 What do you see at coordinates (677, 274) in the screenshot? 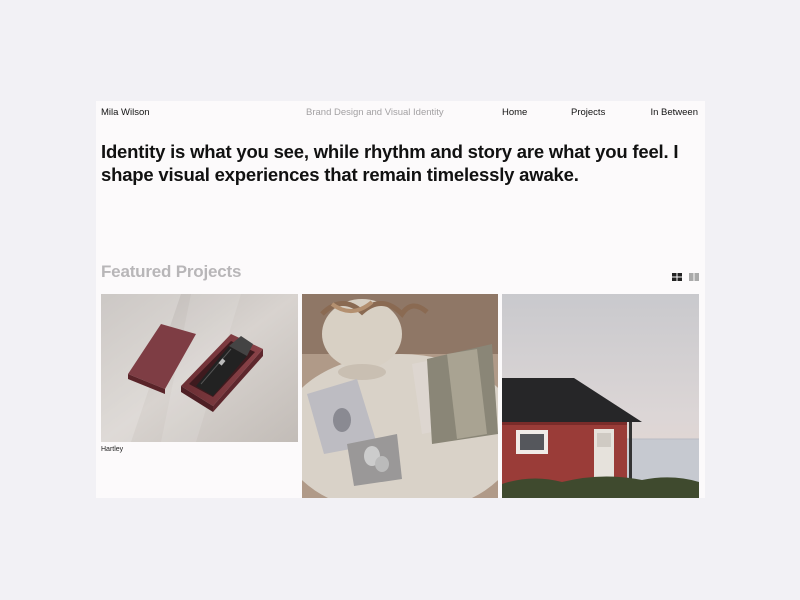
I see `grid-view-icon` at bounding box center [677, 274].